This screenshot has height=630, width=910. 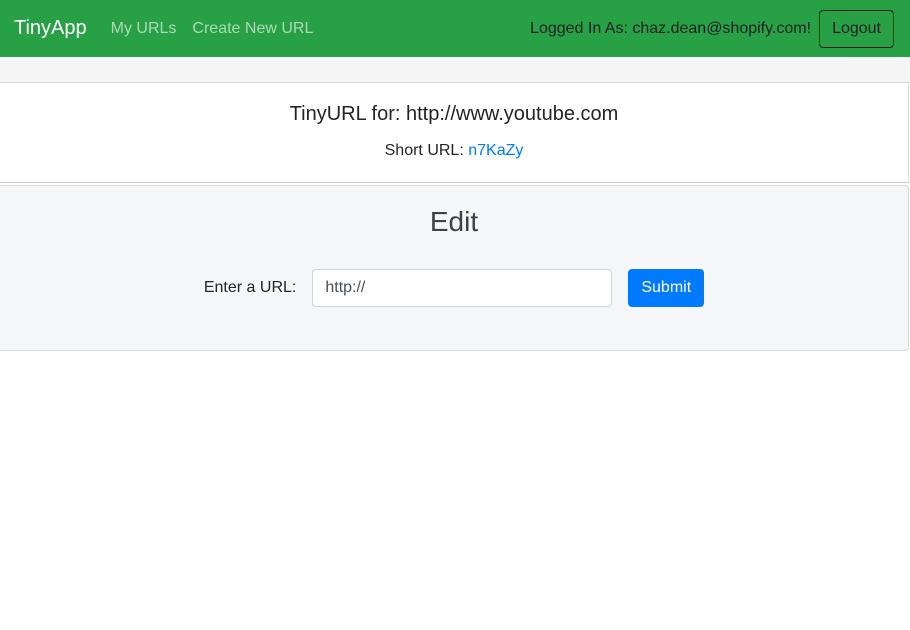 I want to click on edit-url-form: Enter a URL: Submit, so click(x=454, y=288).